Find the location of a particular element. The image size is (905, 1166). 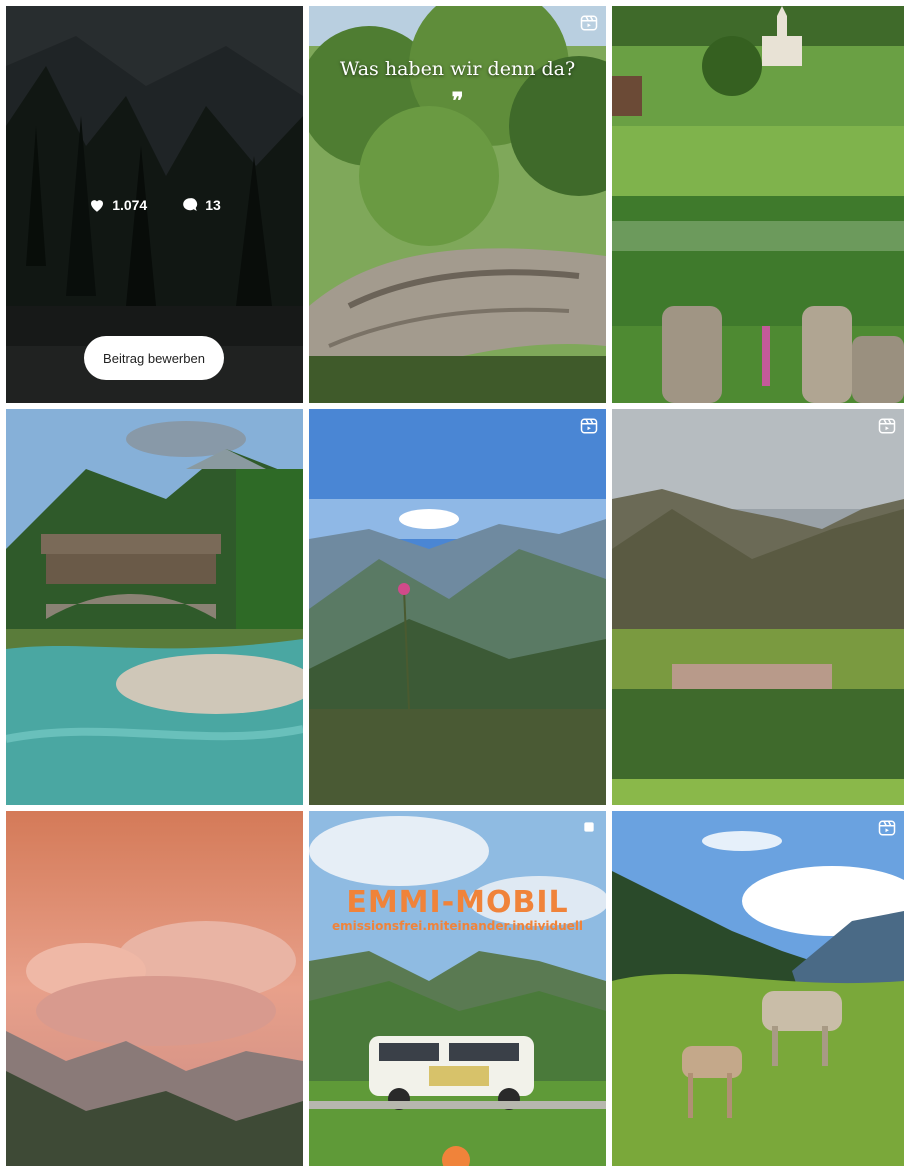

post-tile-covered-bridge is located at coordinates (154, 607).